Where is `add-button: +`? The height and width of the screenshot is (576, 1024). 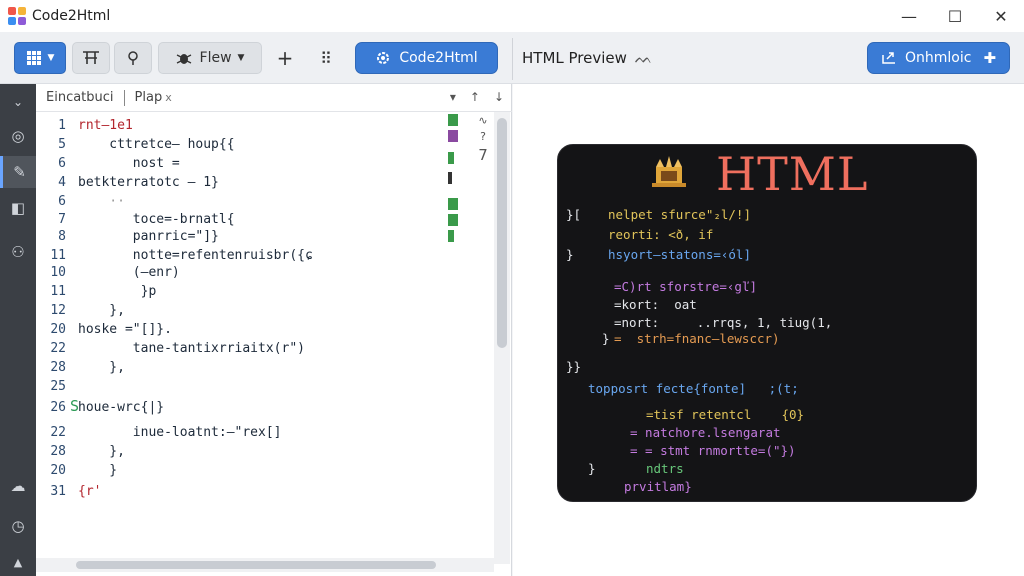
add-button: + is located at coordinates (285, 58).